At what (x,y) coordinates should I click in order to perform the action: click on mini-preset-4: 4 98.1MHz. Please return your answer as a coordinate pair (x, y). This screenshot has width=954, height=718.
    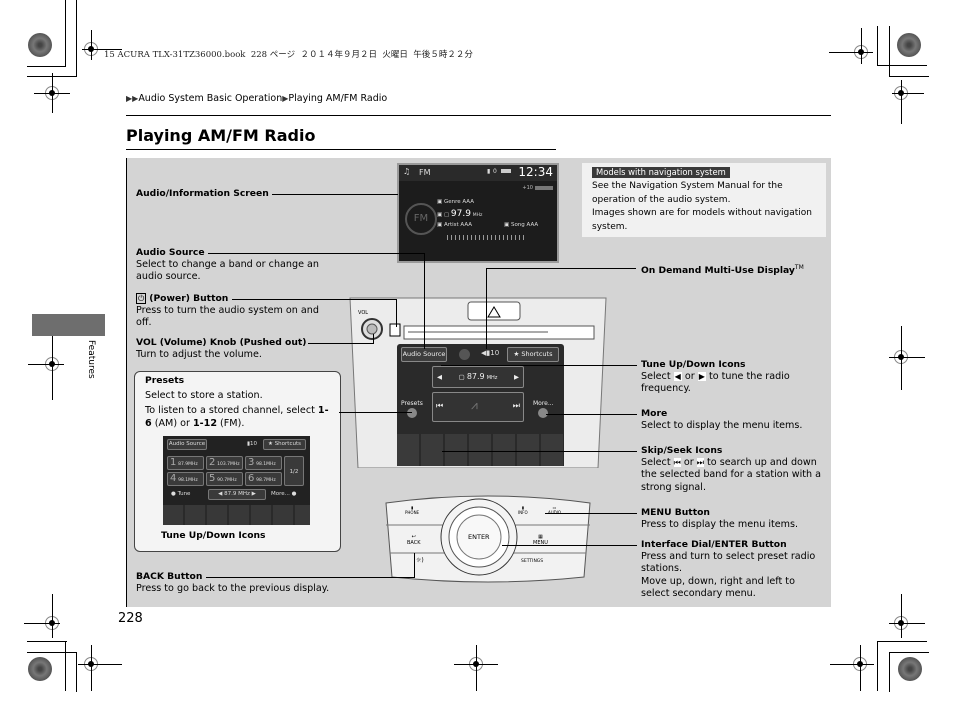
    Looking at the image, I should click on (185, 479).